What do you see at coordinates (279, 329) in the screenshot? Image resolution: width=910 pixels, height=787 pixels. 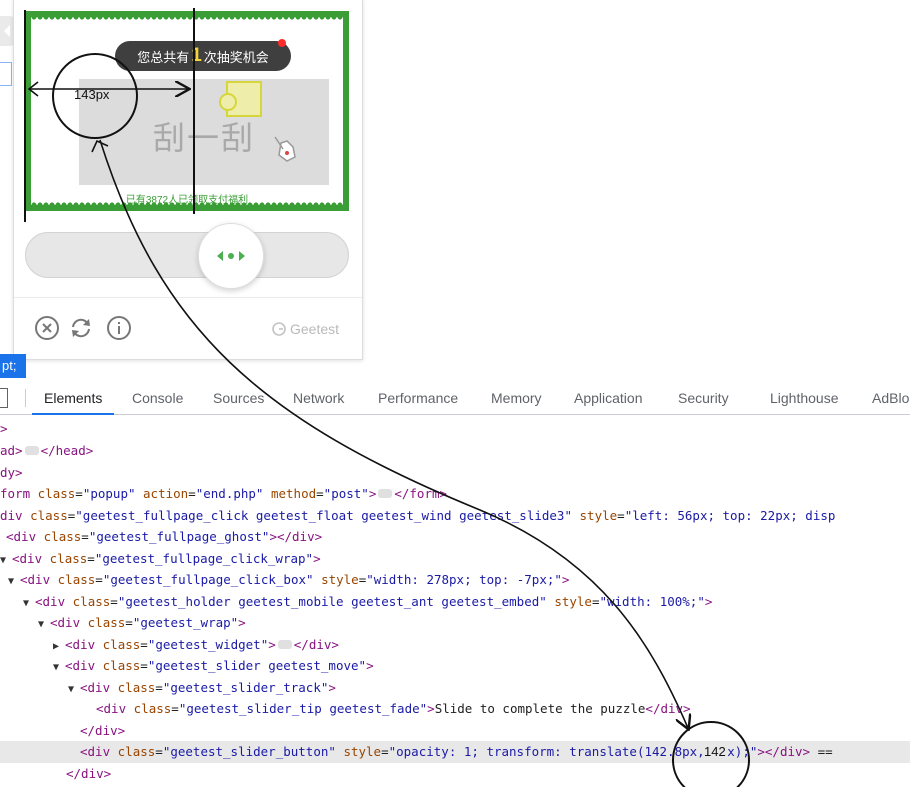 I see `geetest-logo-icon` at bounding box center [279, 329].